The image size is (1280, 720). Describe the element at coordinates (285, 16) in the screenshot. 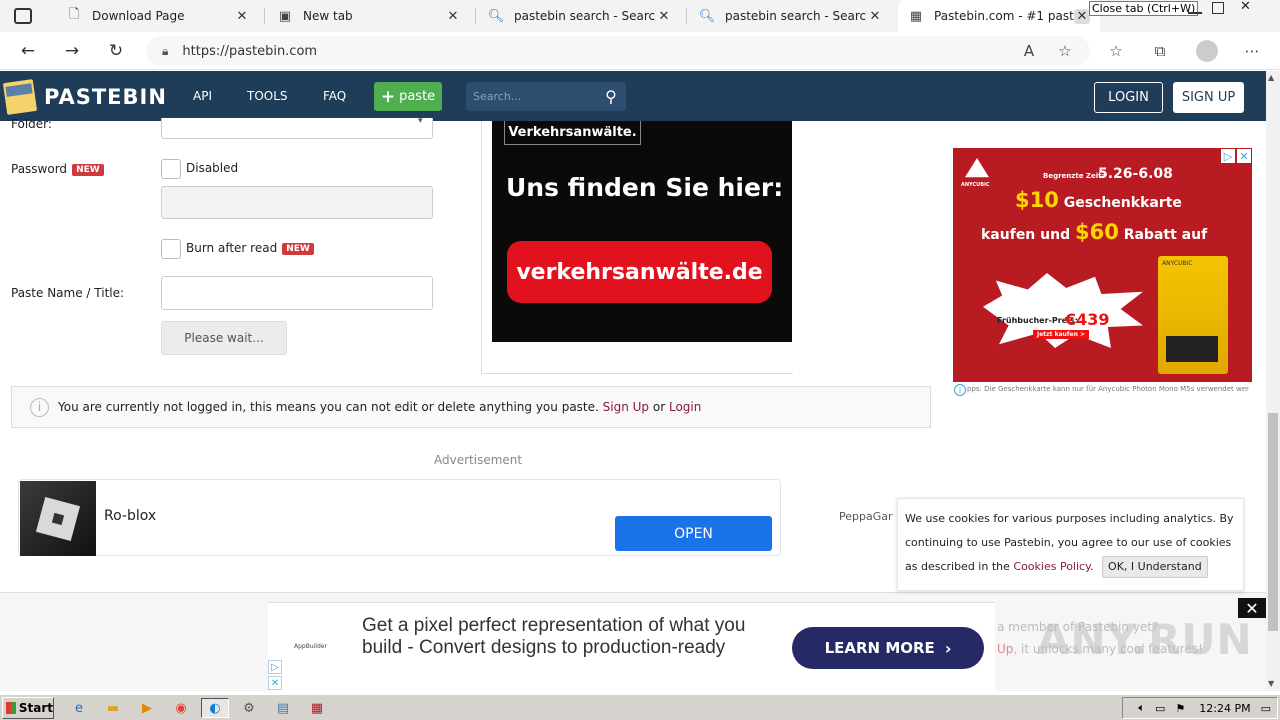

I see `newtab-icon: ▣` at that location.